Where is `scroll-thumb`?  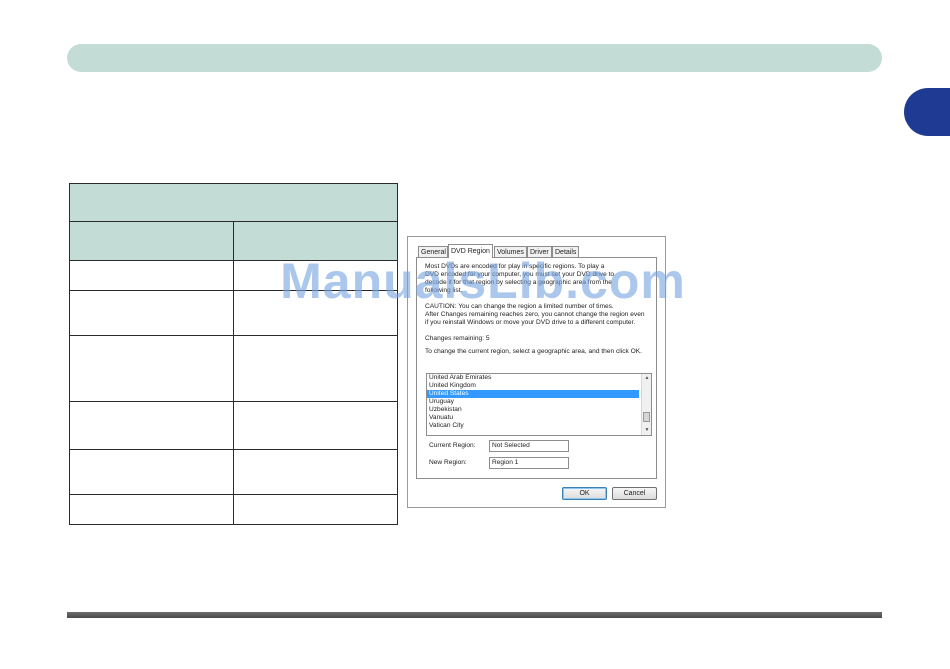 scroll-thumb is located at coordinates (646, 417).